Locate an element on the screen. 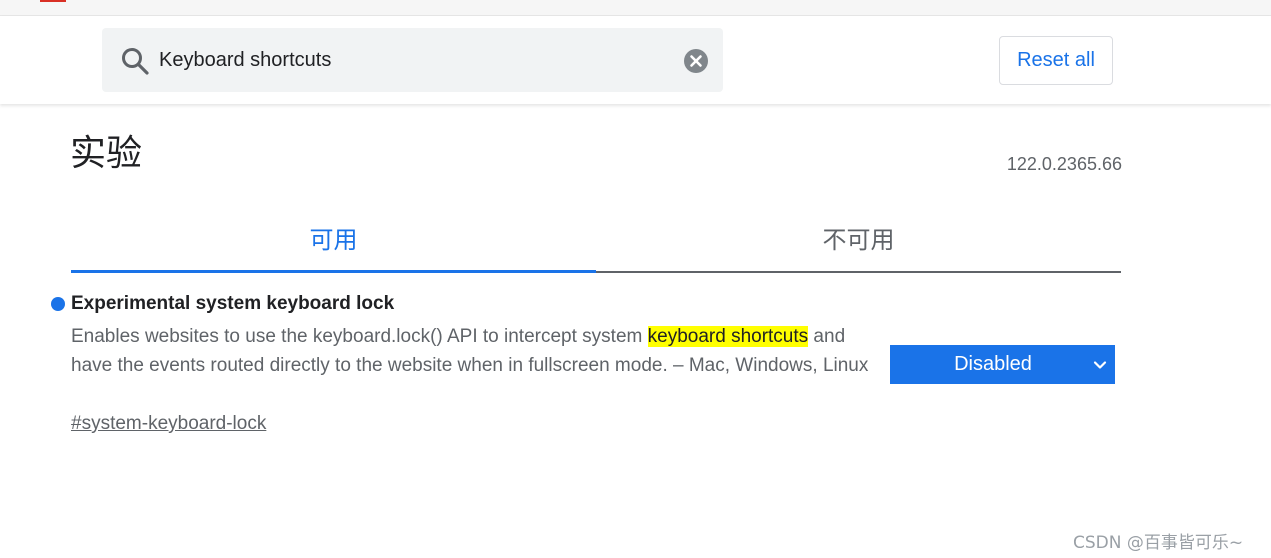 The width and height of the screenshot is (1271, 558). search-match-highlight: keyboard shortcuts is located at coordinates (728, 336).